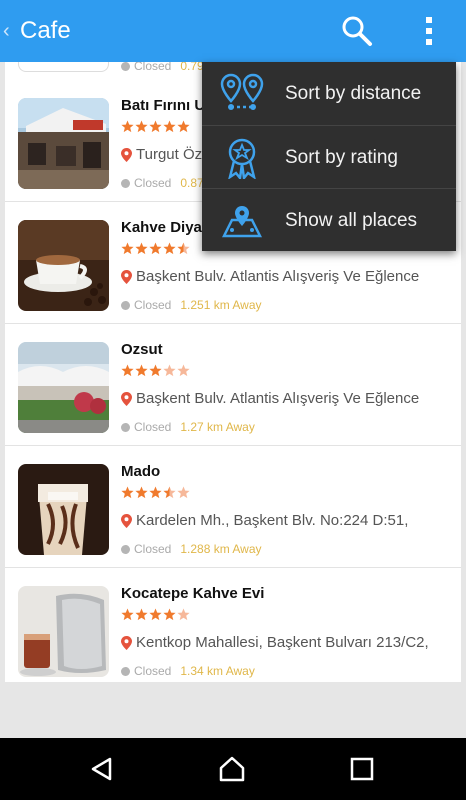  I want to click on place-name: Batı Fırını U, so click(163, 105).